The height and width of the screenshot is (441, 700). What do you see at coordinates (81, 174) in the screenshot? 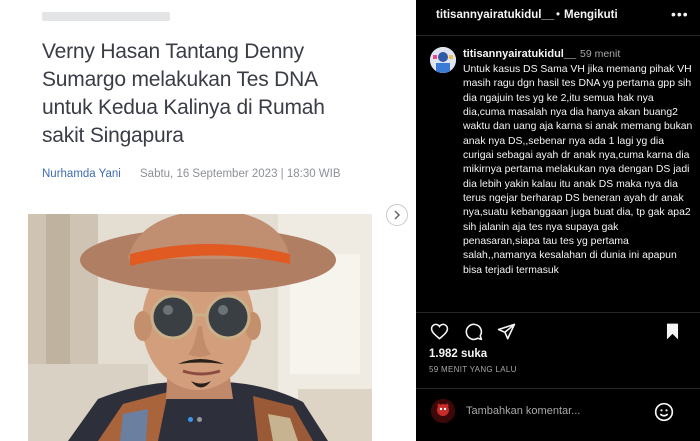
I see `article-author: Nurhamda Yani` at bounding box center [81, 174].